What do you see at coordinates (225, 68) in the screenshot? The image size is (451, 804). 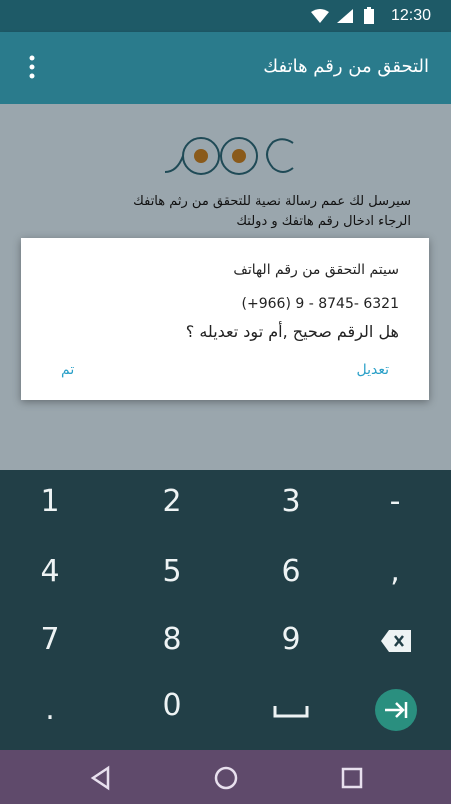 I see `app-bar: التحقق من رقم هاتفك` at bounding box center [225, 68].